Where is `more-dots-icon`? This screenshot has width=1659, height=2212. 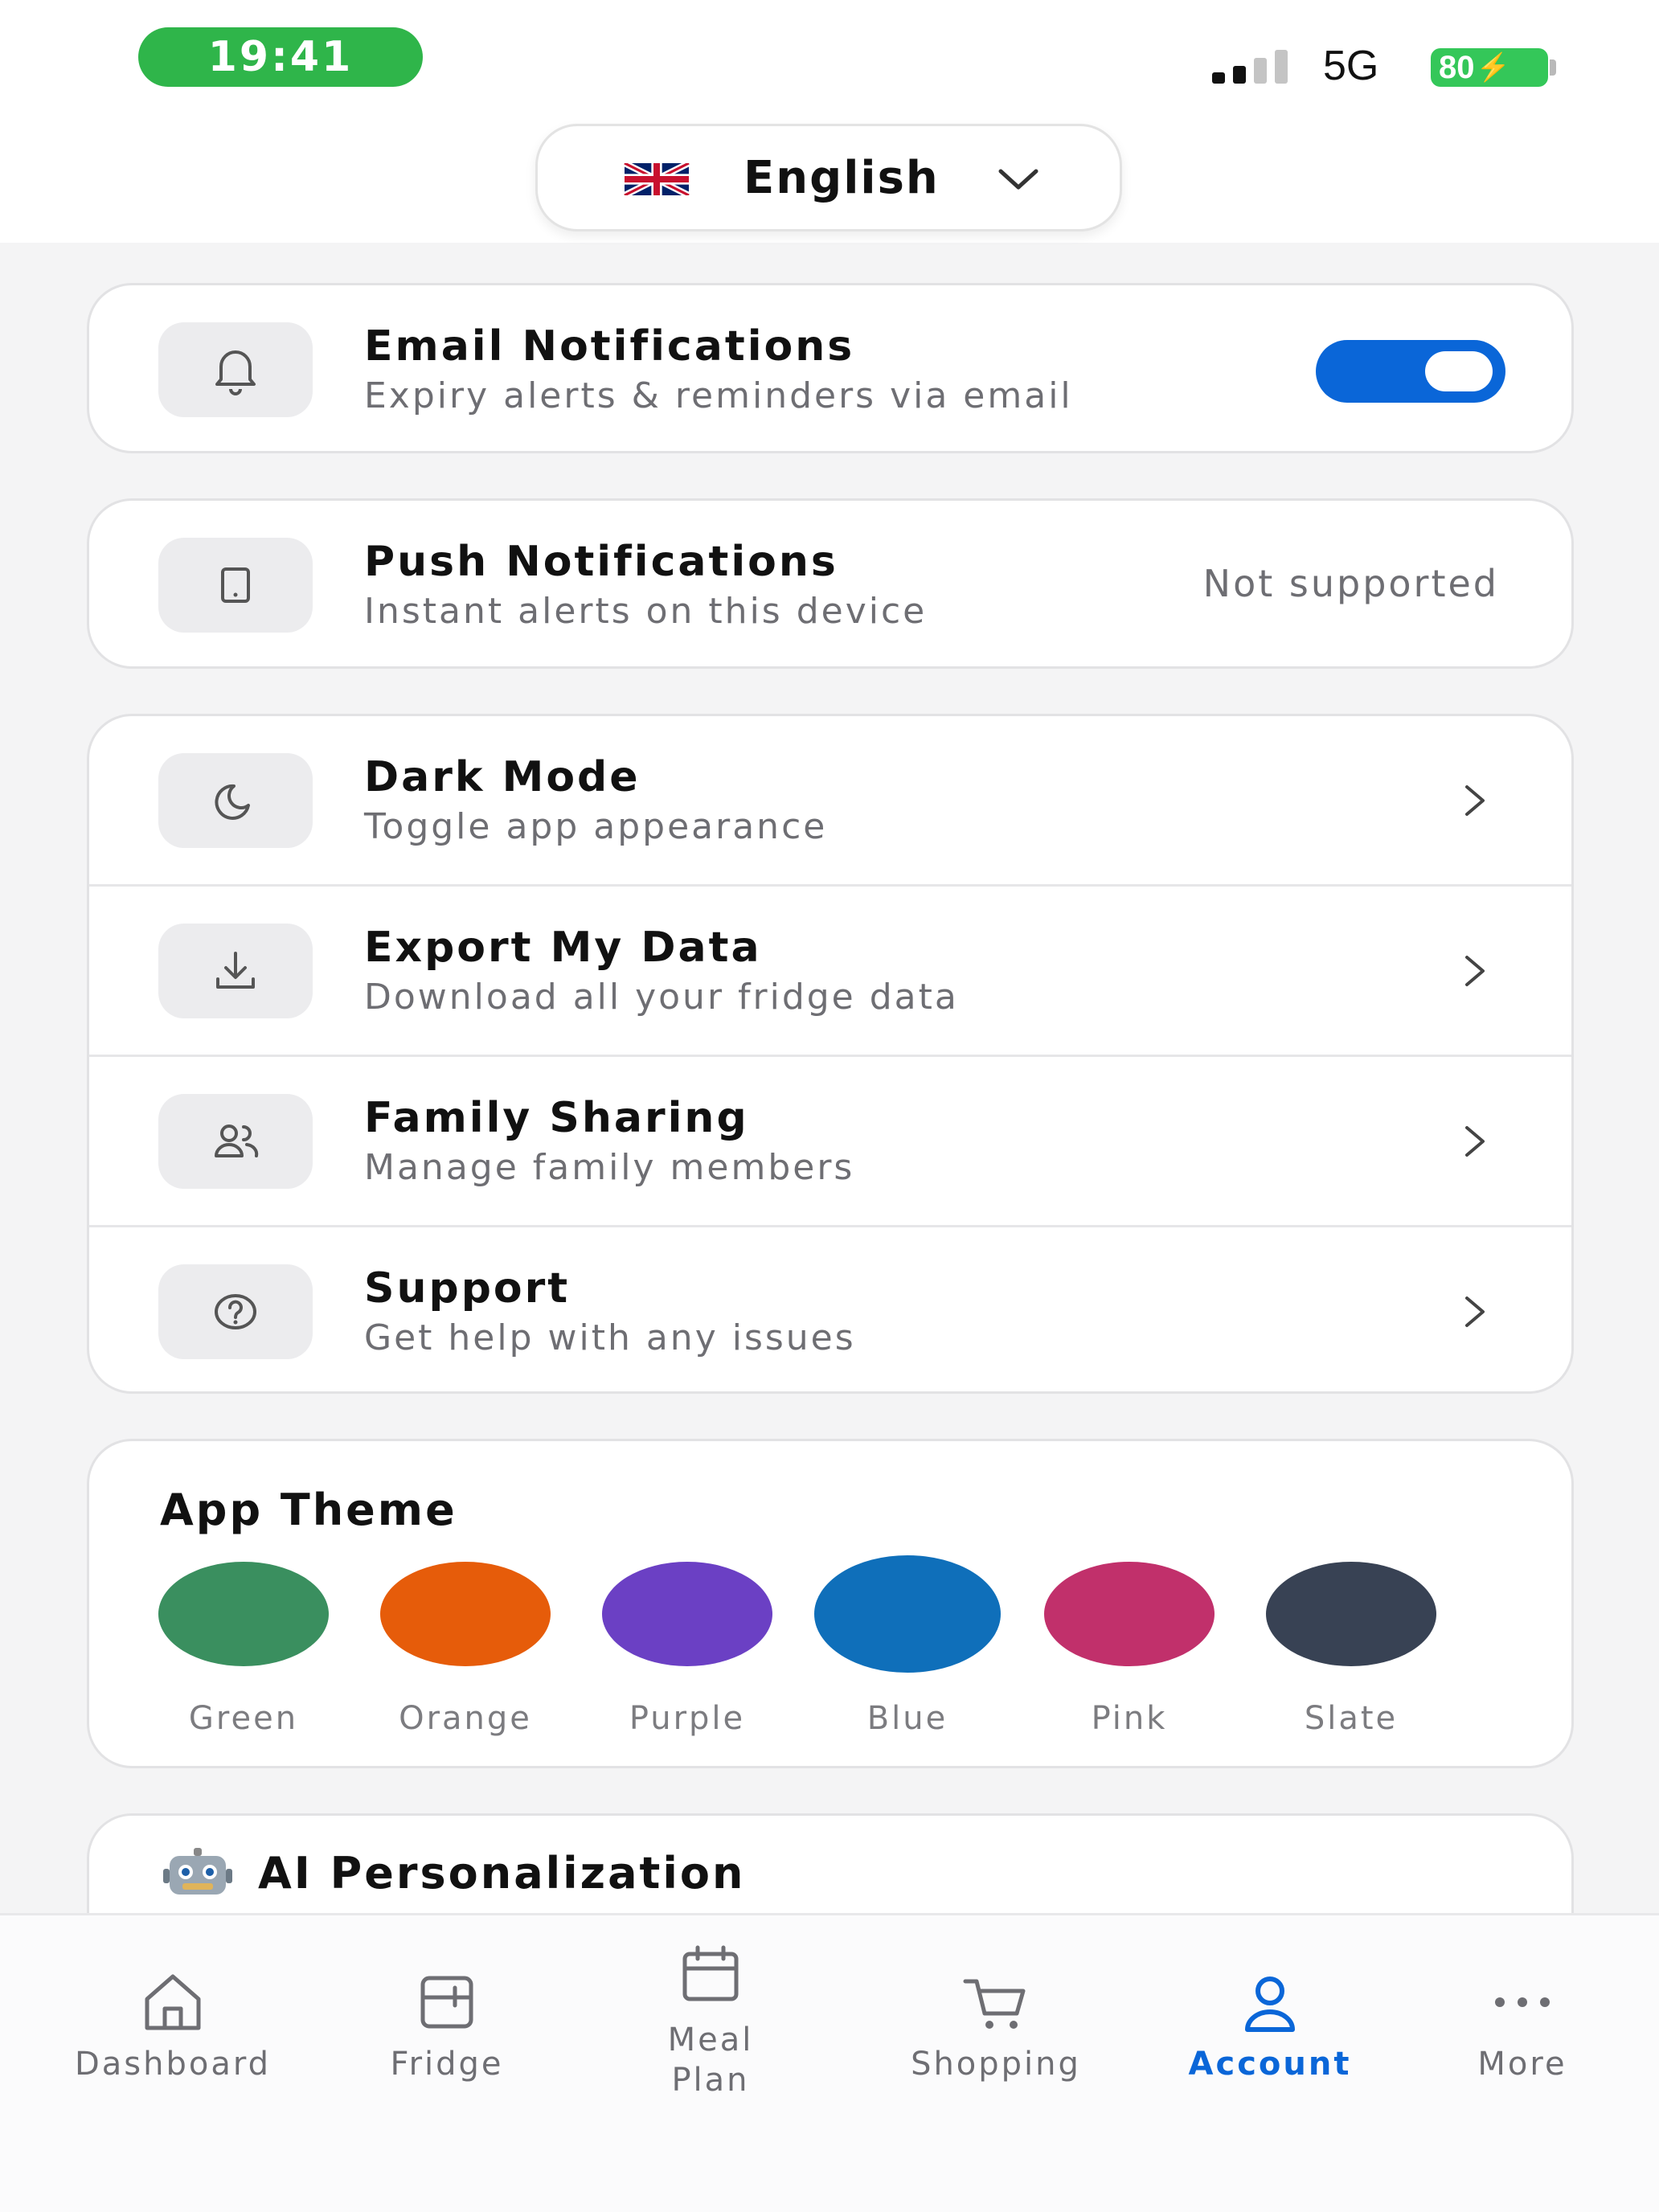 more-dots-icon is located at coordinates (1522, 2002).